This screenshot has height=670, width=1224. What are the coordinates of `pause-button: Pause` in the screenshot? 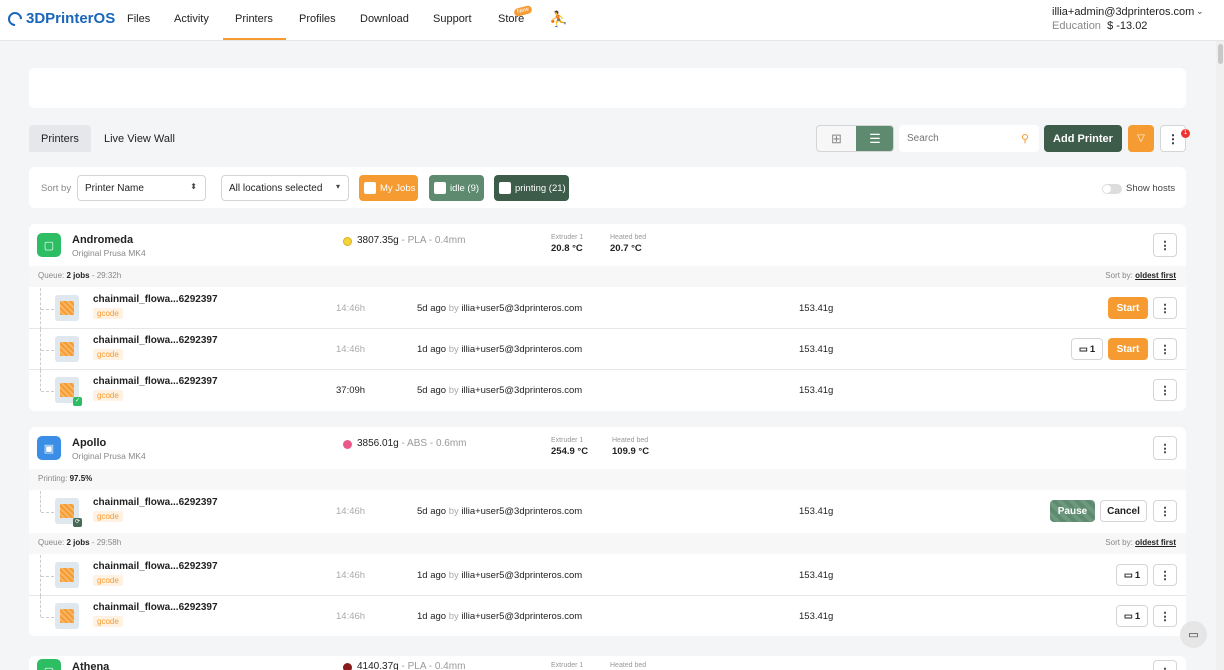 It's located at (1072, 511).